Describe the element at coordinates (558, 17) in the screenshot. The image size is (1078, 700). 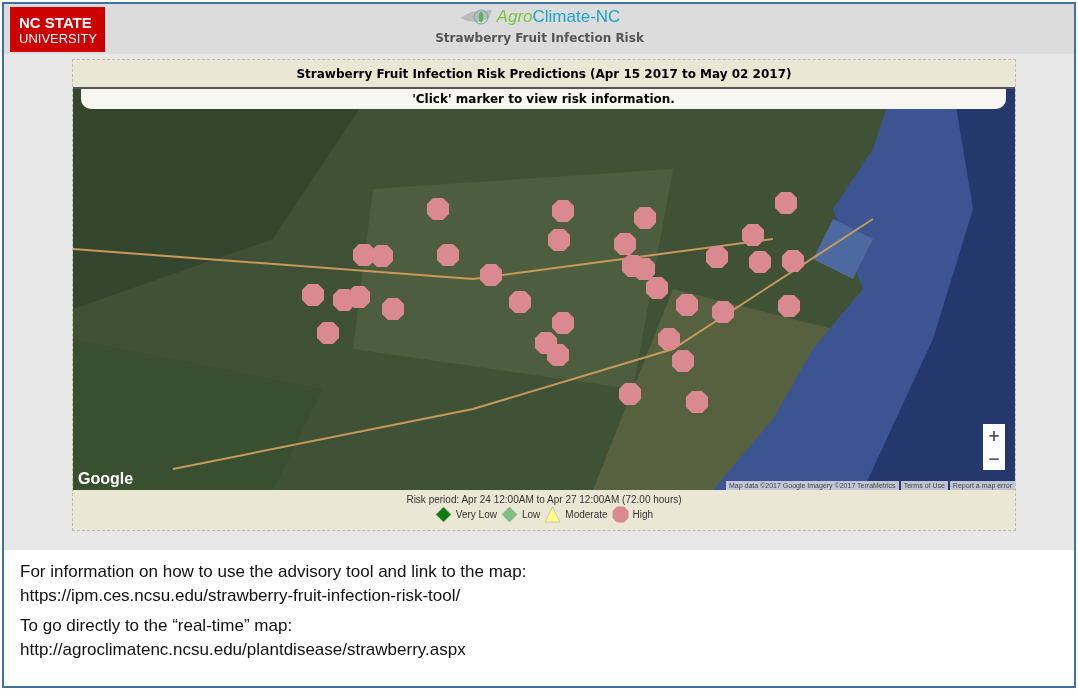
I see `app-logo-text: AgroClimate-NC` at that location.